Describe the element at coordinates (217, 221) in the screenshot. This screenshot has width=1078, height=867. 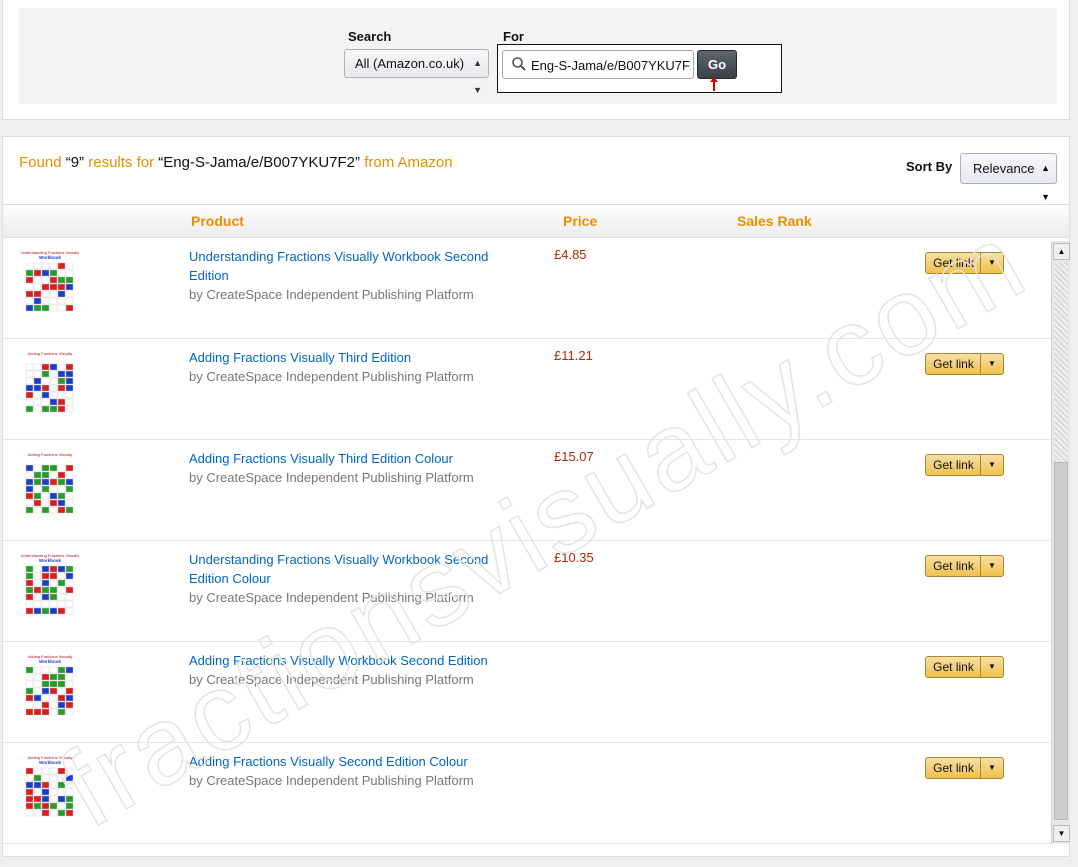
I see `column-header-product: Product` at that location.